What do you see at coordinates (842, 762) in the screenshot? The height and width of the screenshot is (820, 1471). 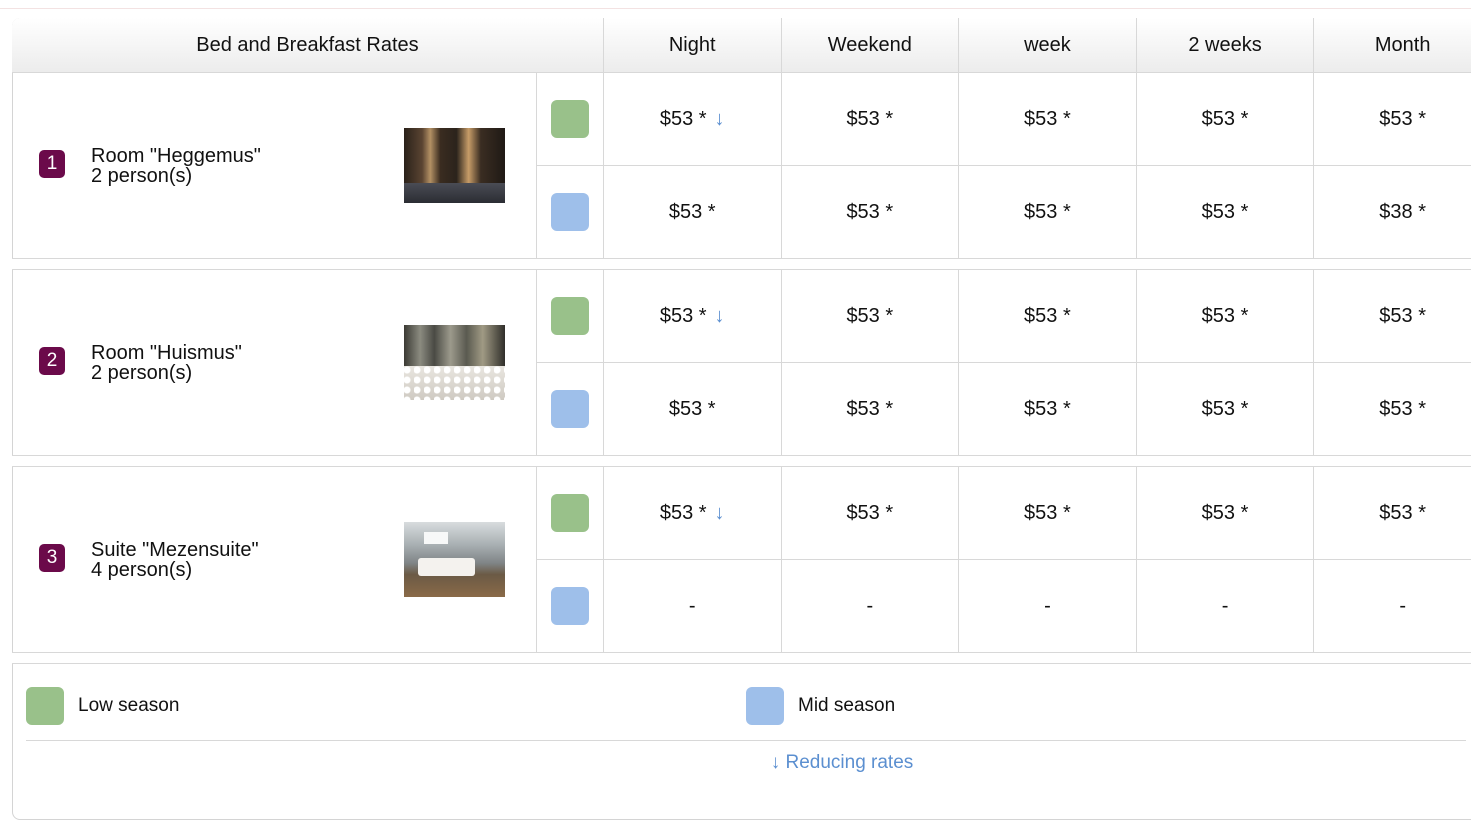 I see `reducing-rates-note: ↓ Reducing rates` at bounding box center [842, 762].